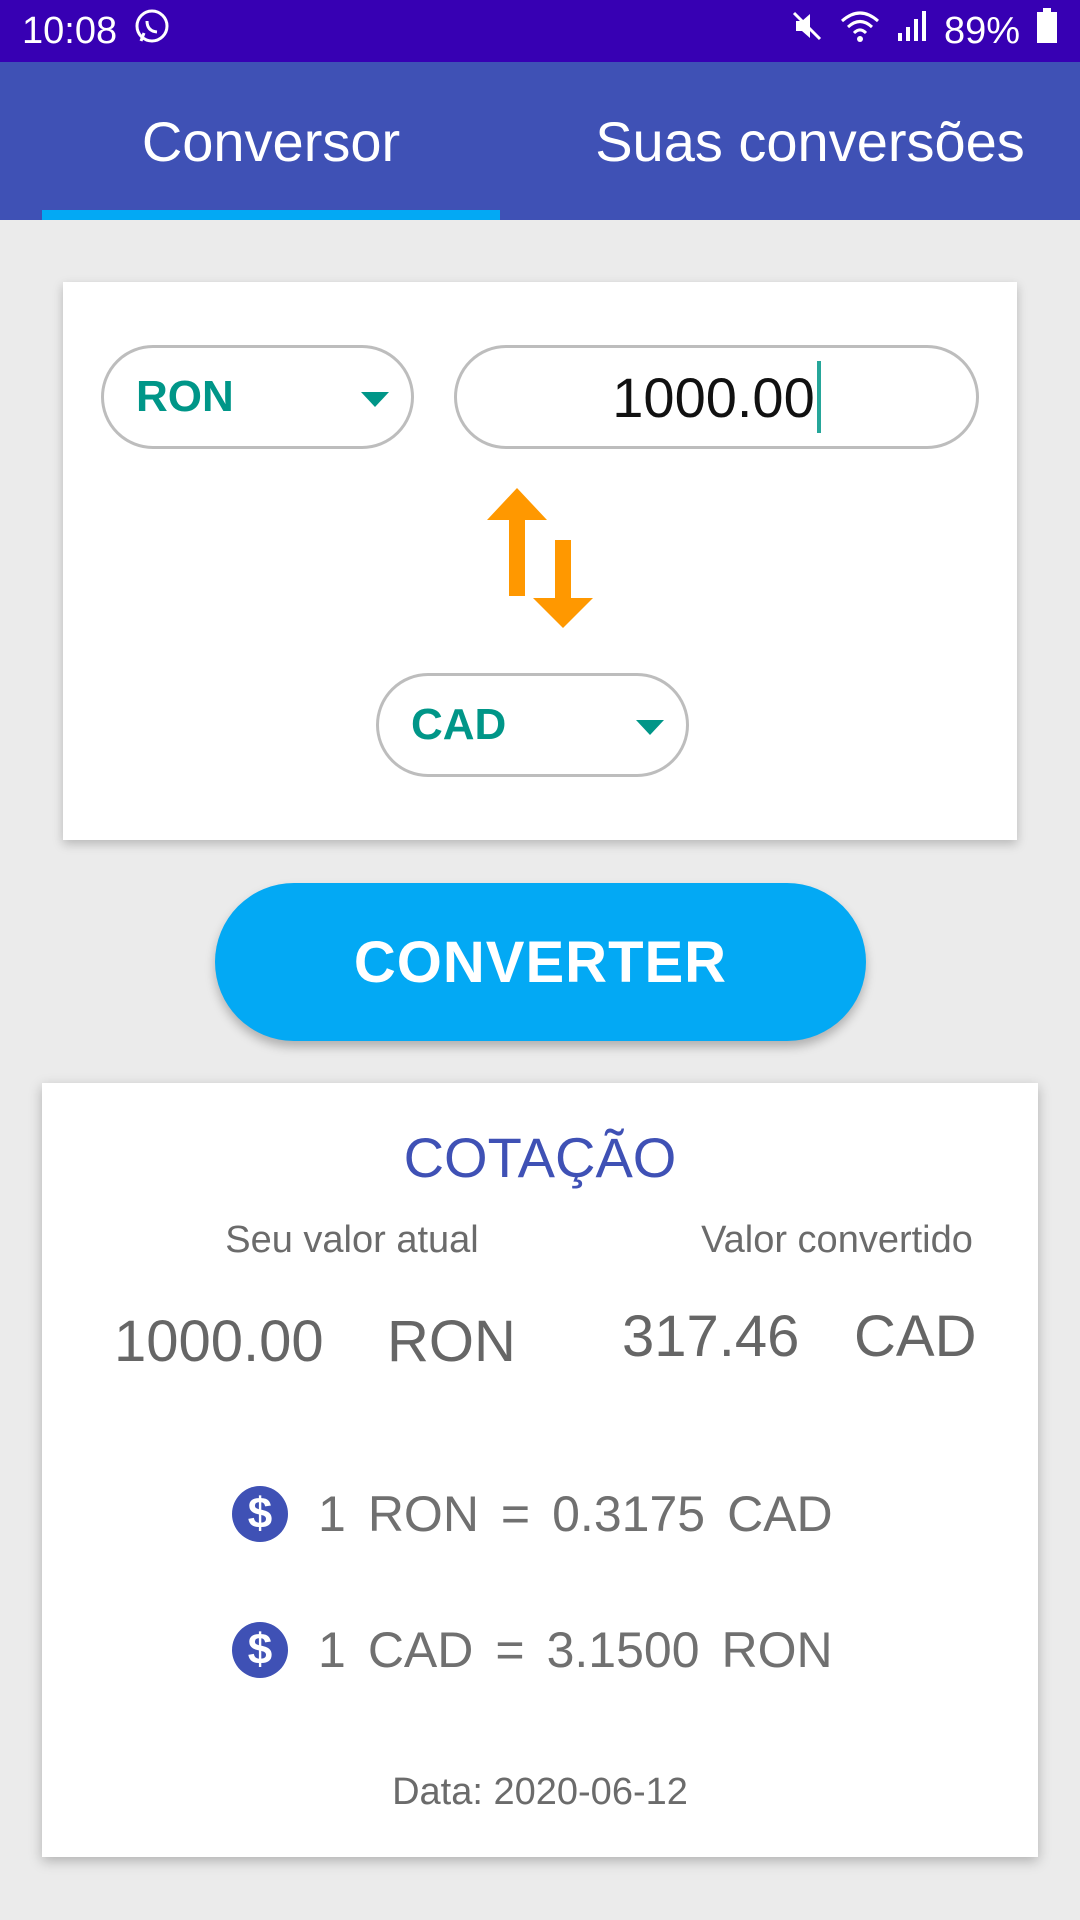  I want to click on to-currency-label: CAD, so click(459, 724).